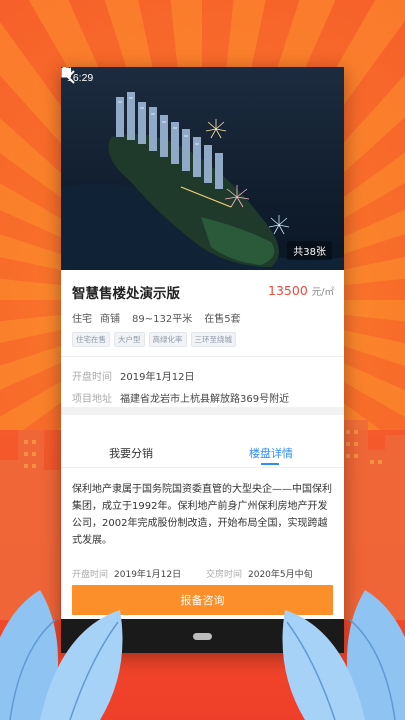  I want to click on open-time-field: 开盘时间 2019年1月12日, so click(133, 375).